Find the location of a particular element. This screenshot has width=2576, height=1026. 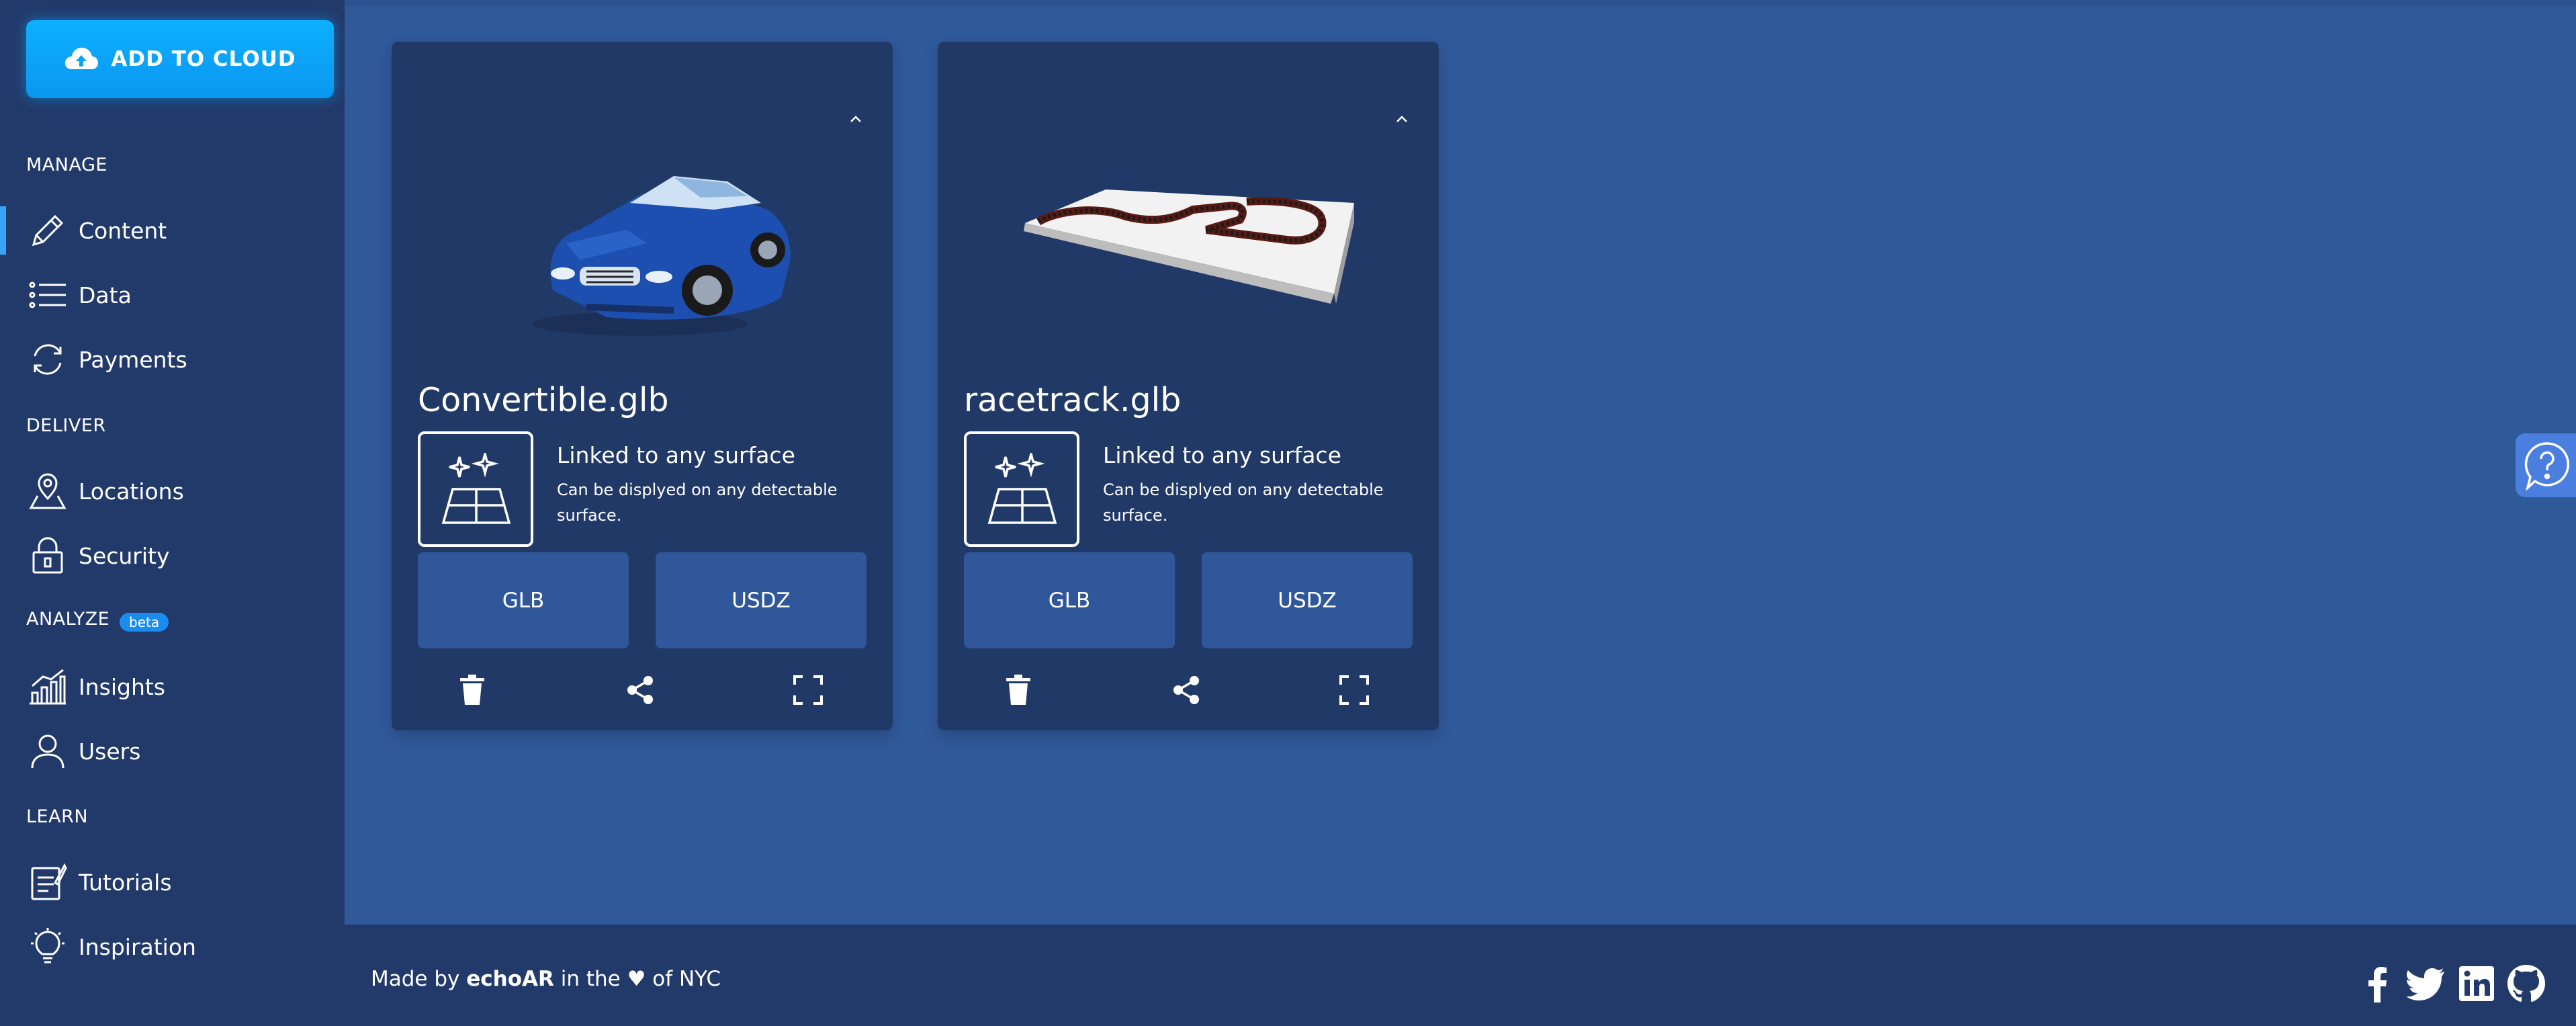

footer-credits: Made by echoAR in the ♥ of NYC is located at coordinates (546, 979).